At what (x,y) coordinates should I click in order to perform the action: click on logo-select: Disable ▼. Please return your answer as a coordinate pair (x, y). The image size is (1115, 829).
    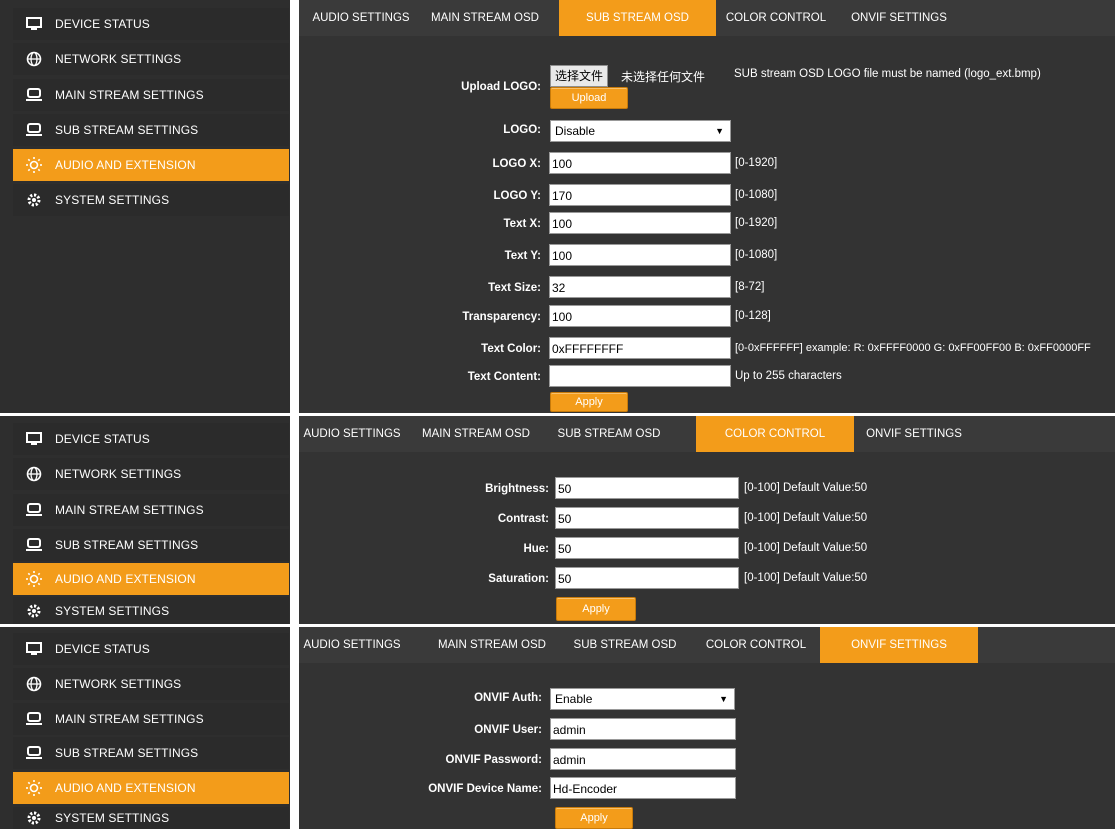
    Looking at the image, I should click on (640, 131).